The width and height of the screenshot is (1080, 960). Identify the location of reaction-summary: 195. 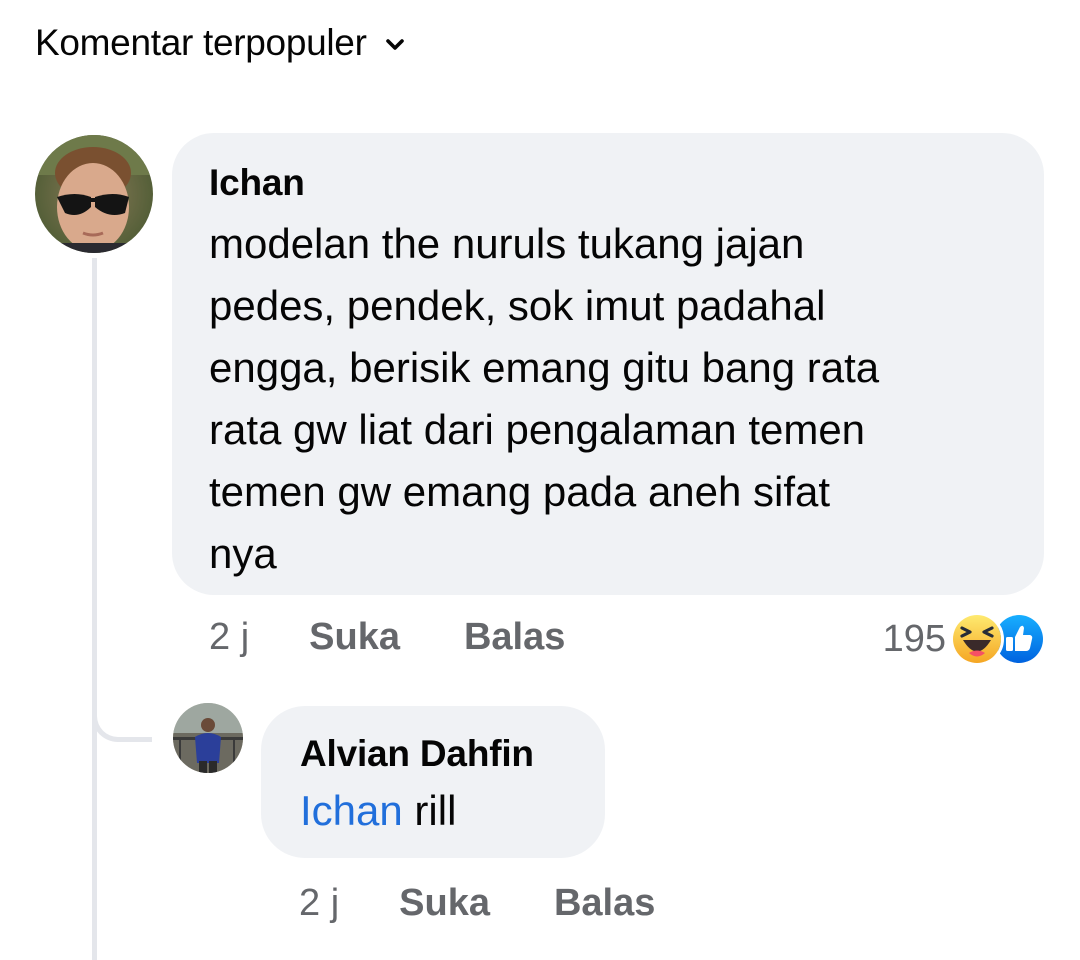
(964, 639).